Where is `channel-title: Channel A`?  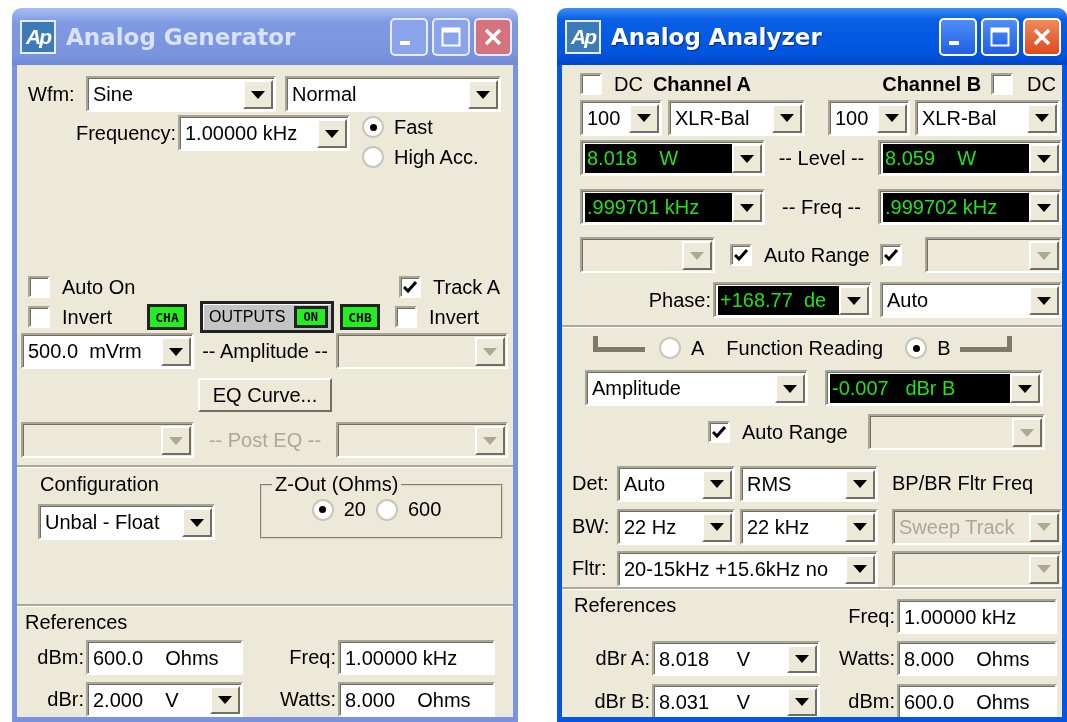 channel-title: Channel A is located at coordinates (702, 84).